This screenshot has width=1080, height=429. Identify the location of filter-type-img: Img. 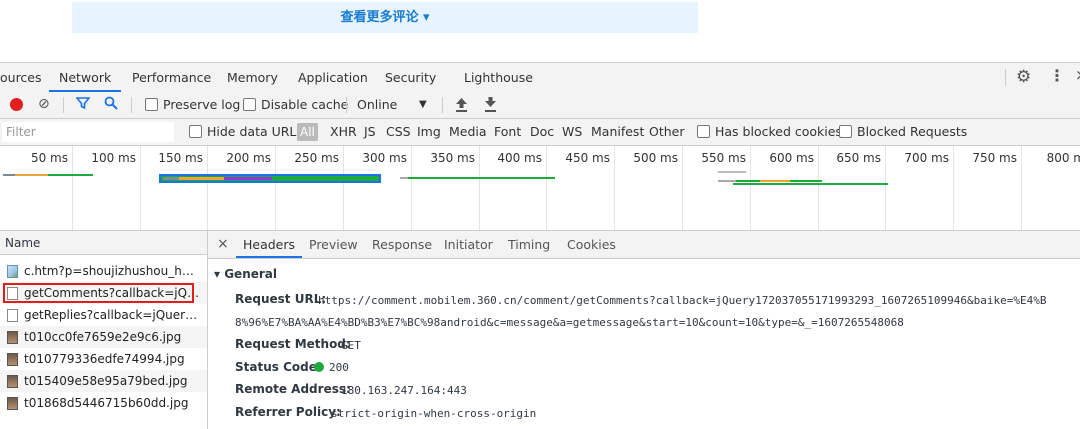
(429, 132).